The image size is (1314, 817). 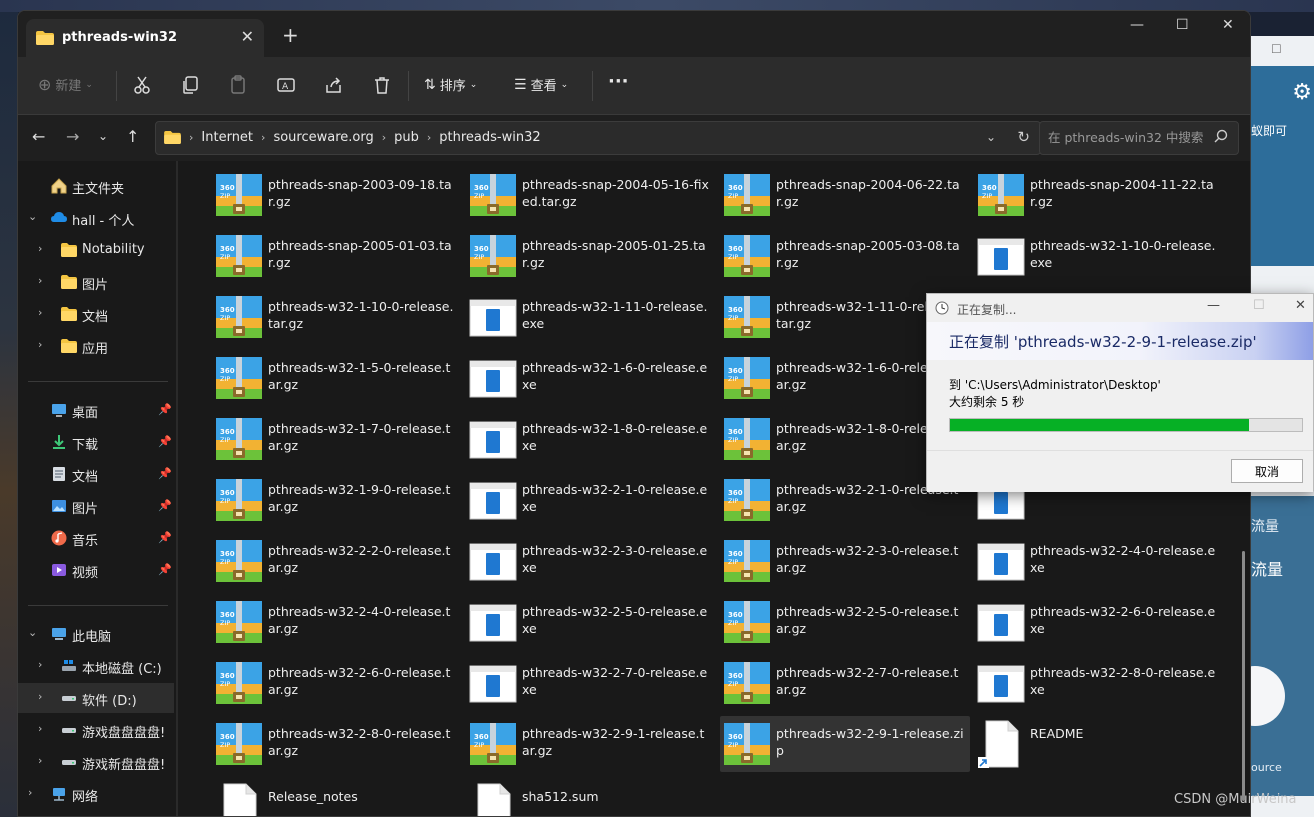 I want to click on breadcrumb-item: pub, so click(x=406, y=137).